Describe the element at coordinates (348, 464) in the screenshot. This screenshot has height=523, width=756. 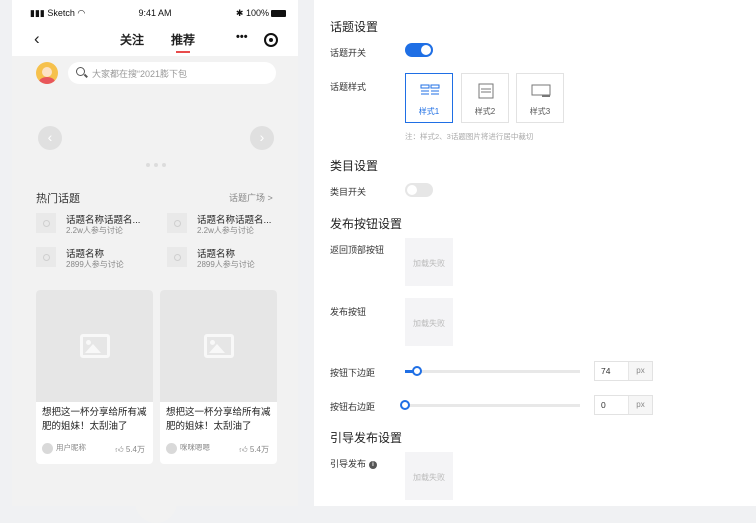
I see `guide-publish-label: 引导发布` at that location.